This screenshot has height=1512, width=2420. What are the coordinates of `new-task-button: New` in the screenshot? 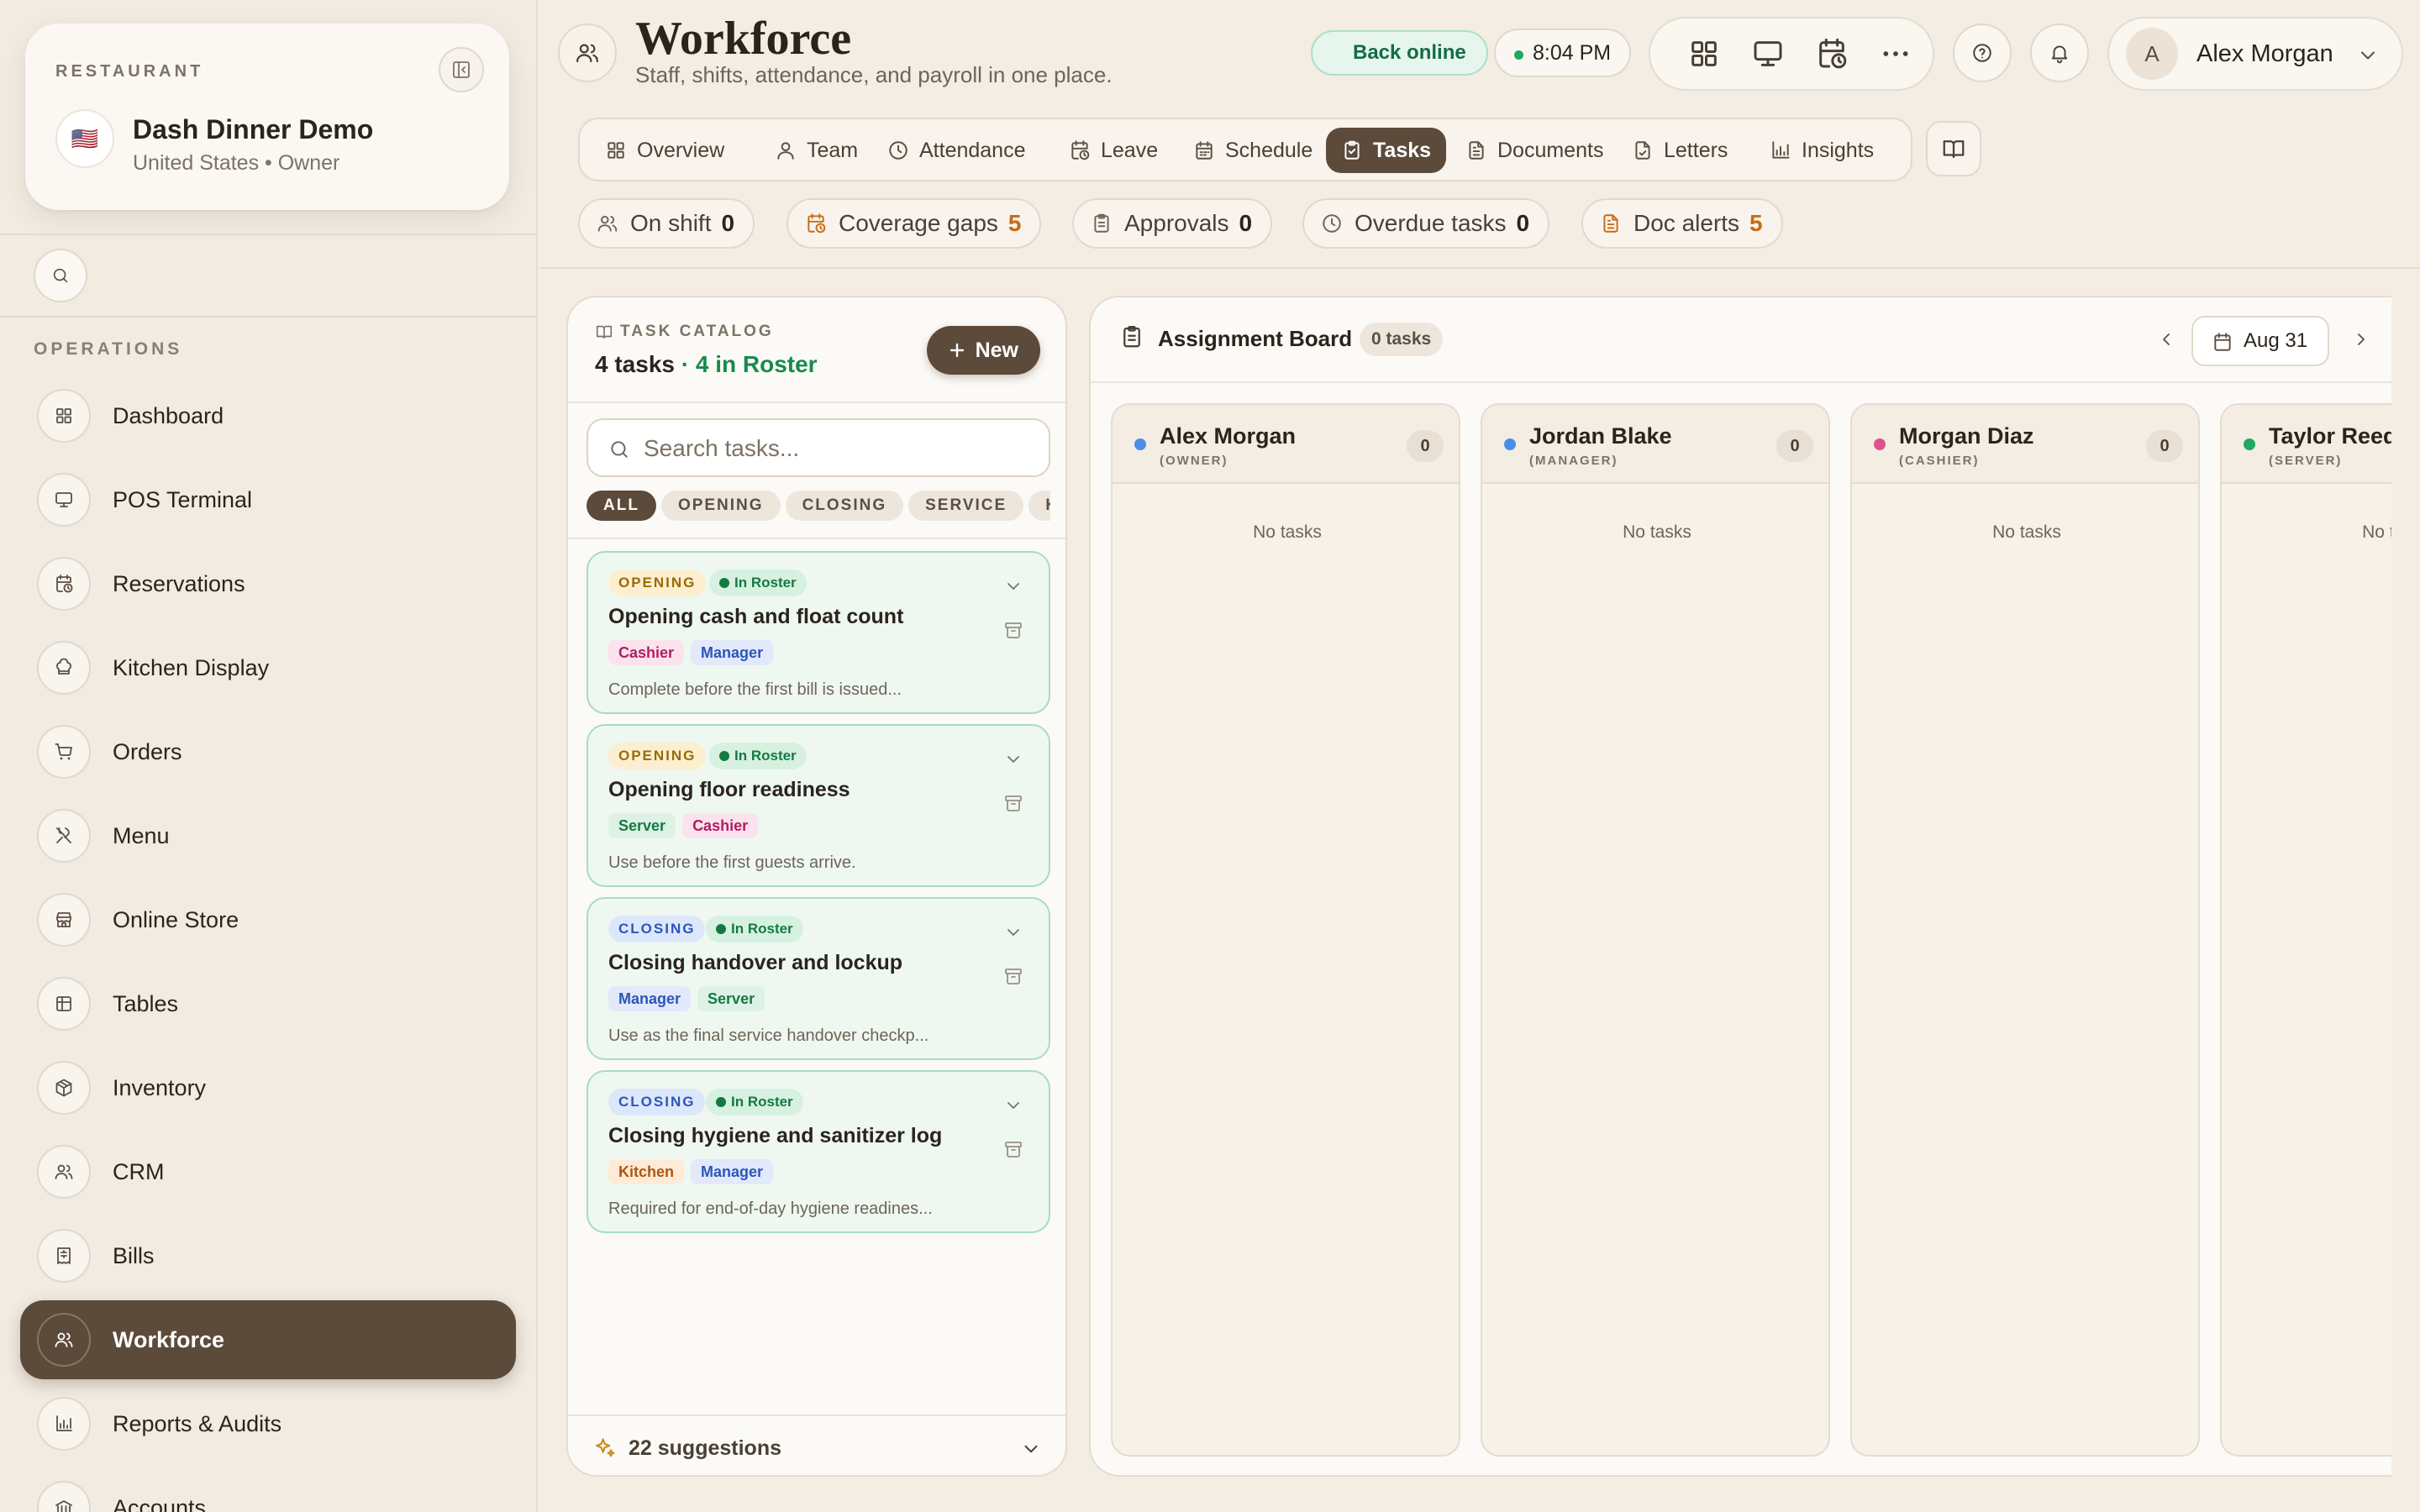 It's located at (983, 350).